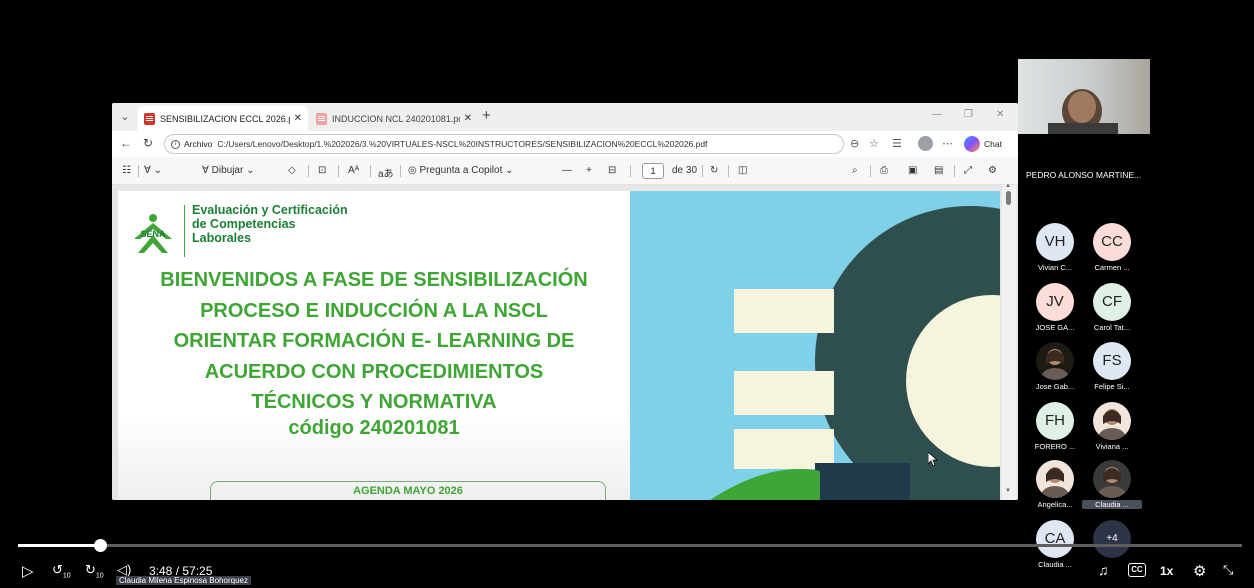  What do you see at coordinates (1055, 364) in the screenshot?
I see `participant-photo-icon` at bounding box center [1055, 364].